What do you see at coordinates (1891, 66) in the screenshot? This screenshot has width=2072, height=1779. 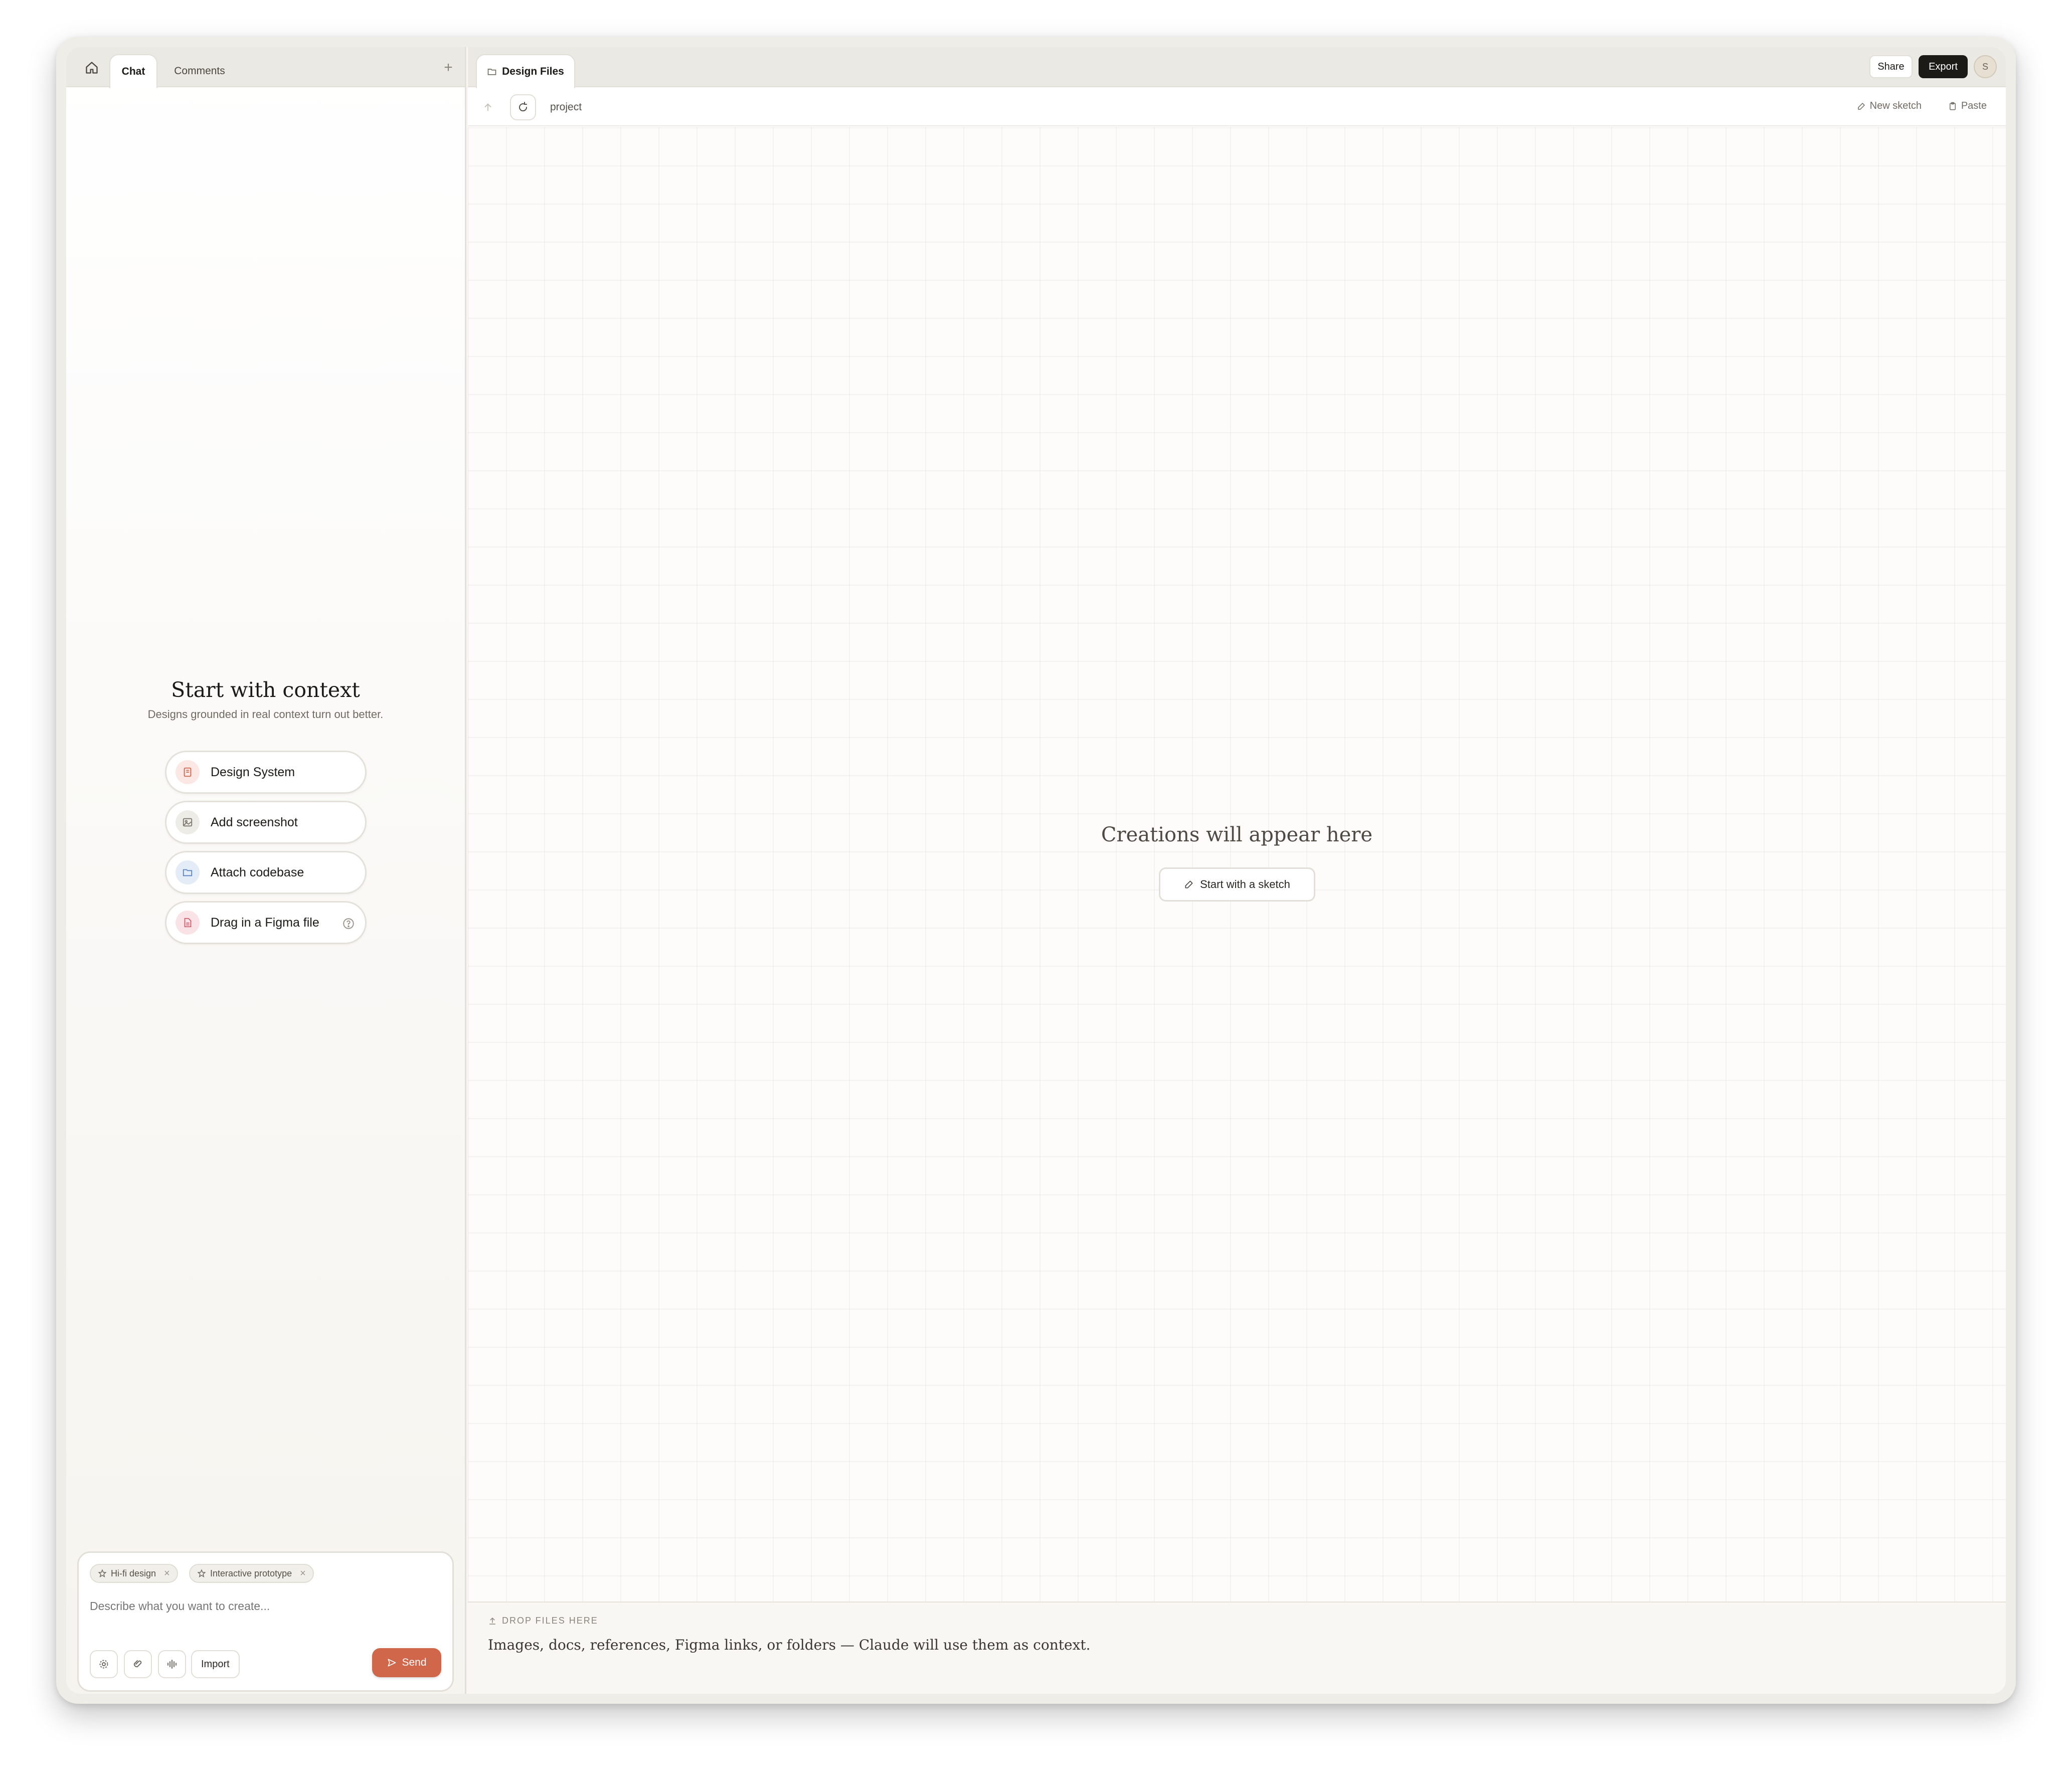 I see `share-button: Share` at bounding box center [1891, 66].